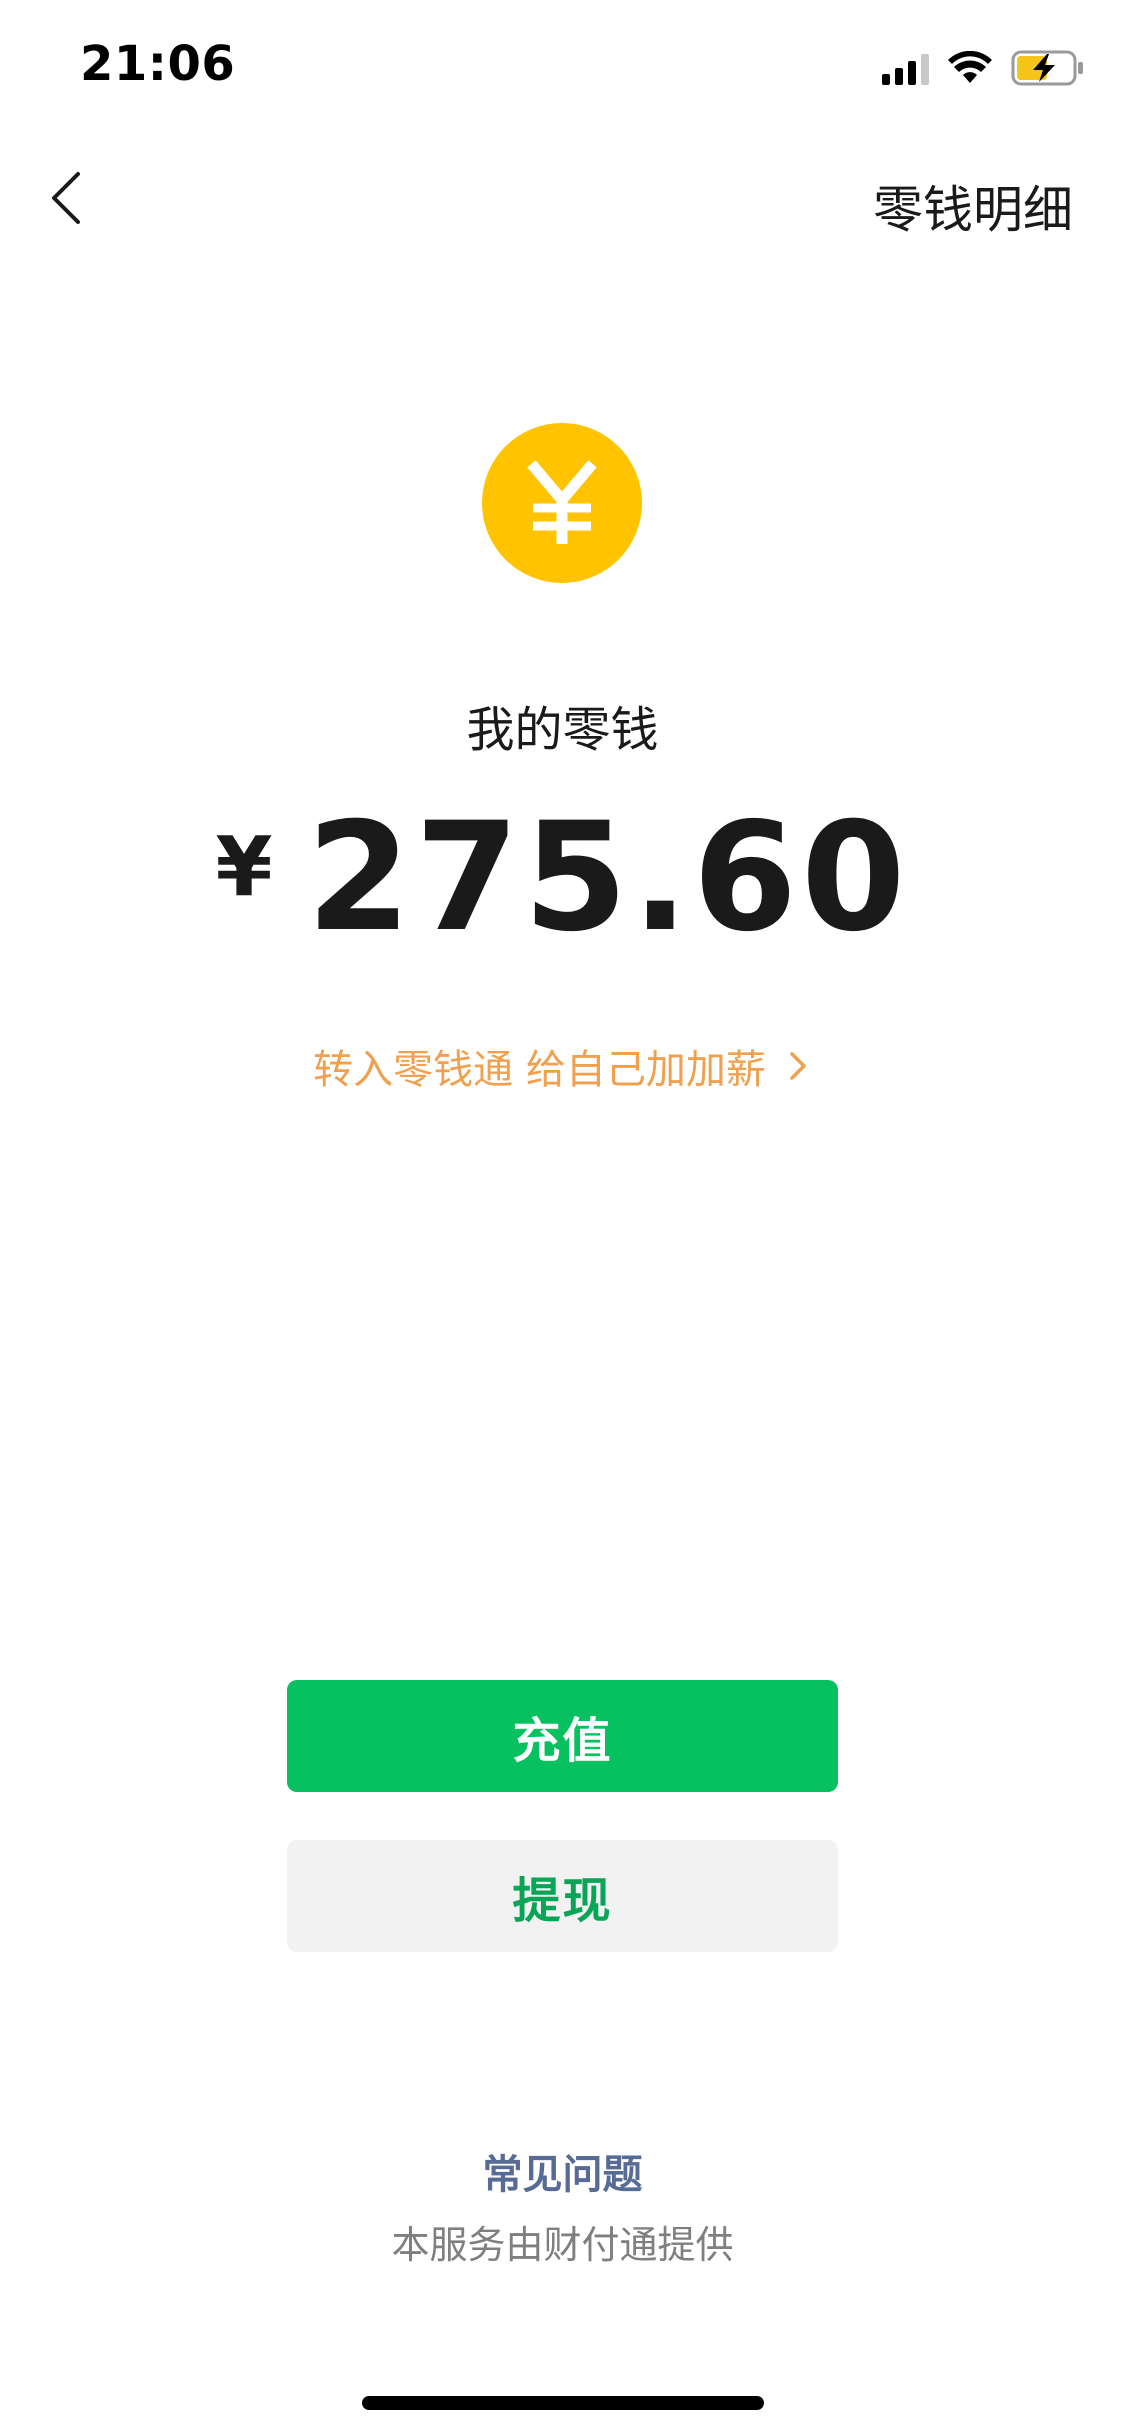 Image resolution: width=1125 pixels, height=2436 pixels. Describe the element at coordinates (970, 67) in the screenshot. I see `wifi-icon` at that location.